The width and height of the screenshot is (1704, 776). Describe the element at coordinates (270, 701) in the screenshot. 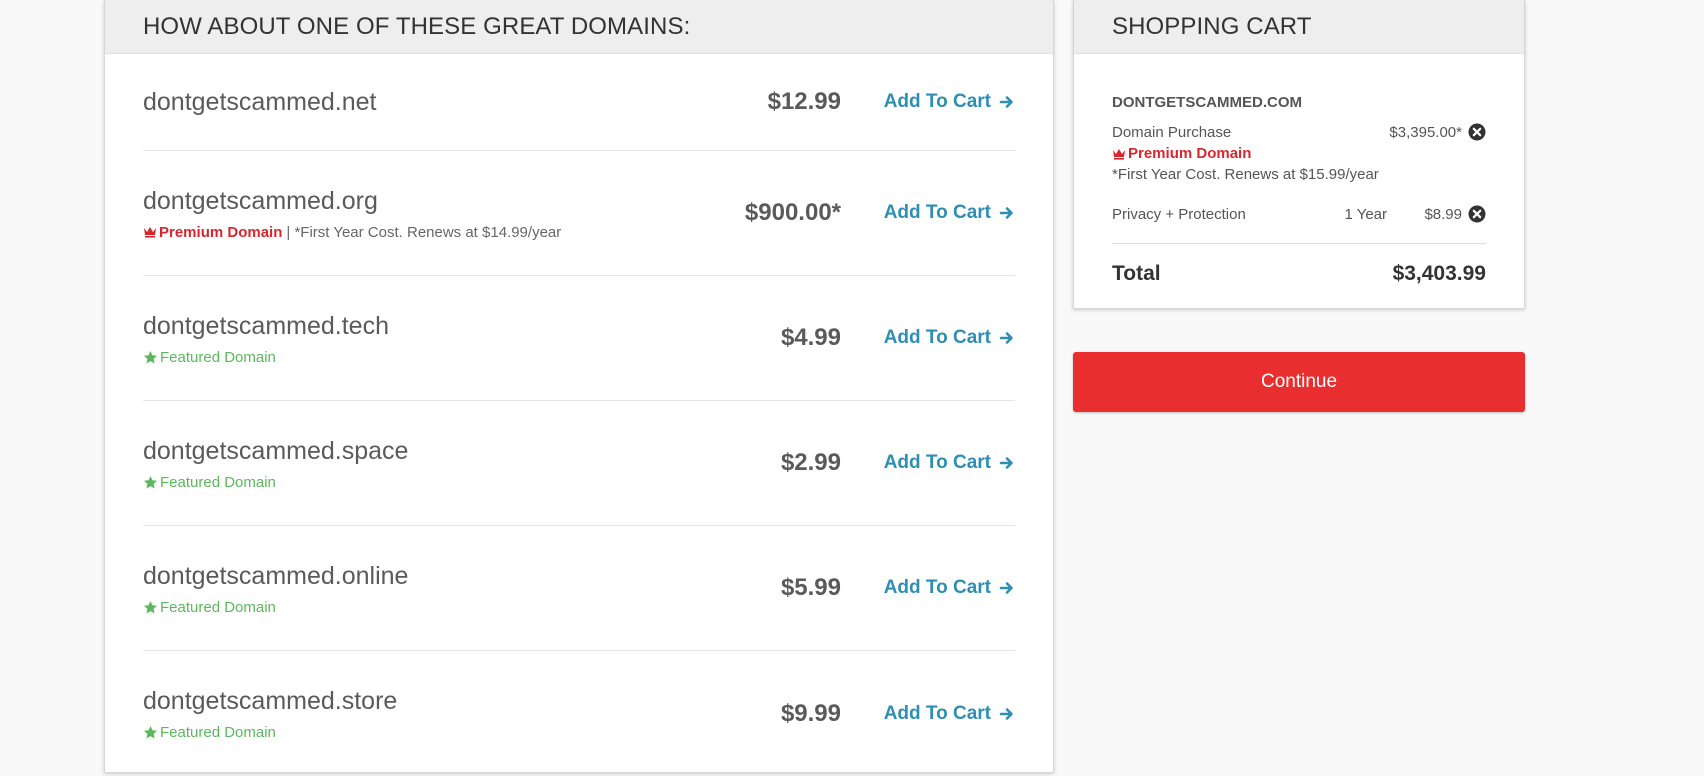

I see `domain-name: dontgetscammed.store` at that location.